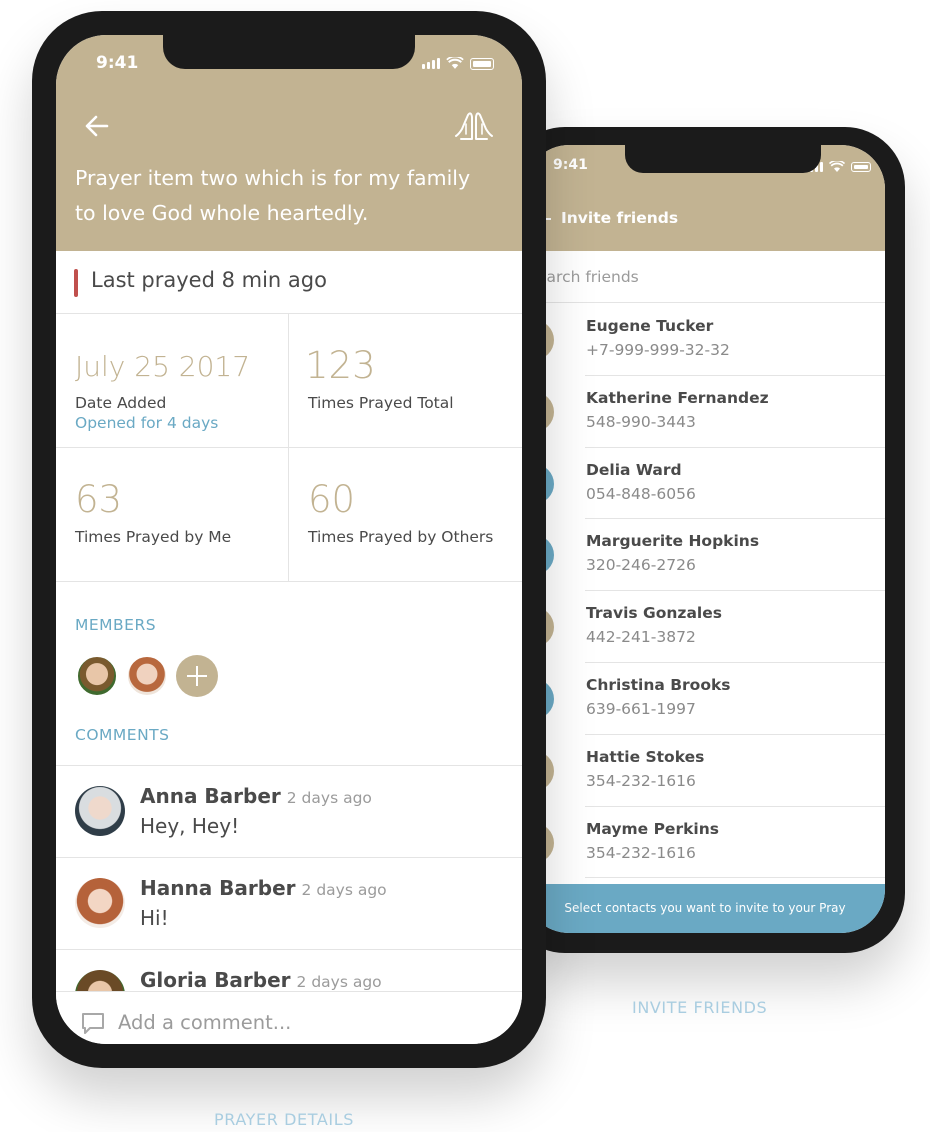 This screenshot has height=1132, width=930. I want to click on chat-bubble-icon, so click(93, 1023).